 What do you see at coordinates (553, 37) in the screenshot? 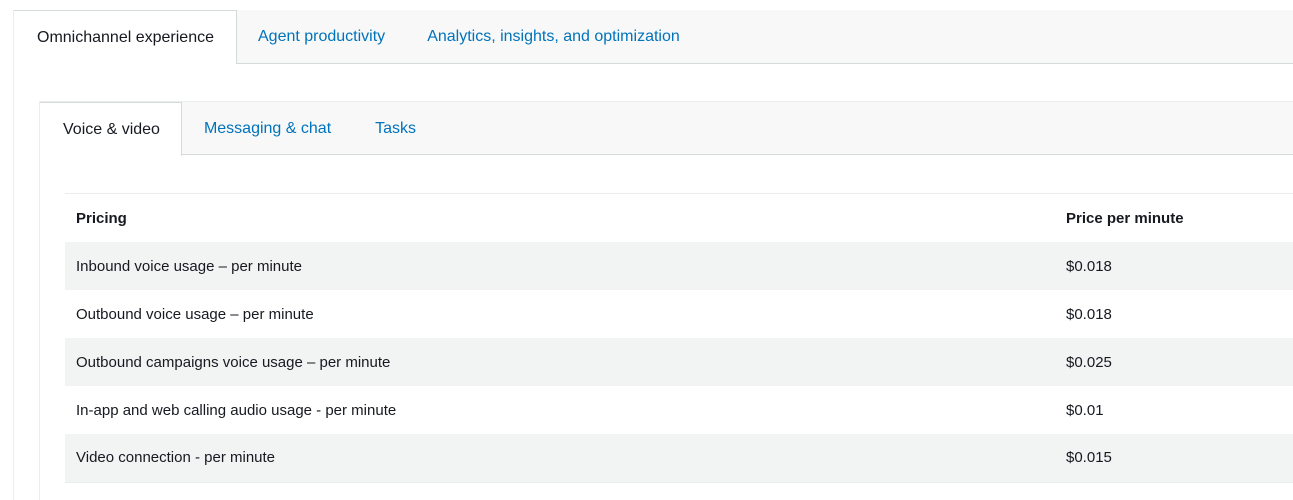
I see `tab-analytics-insights-optimization: Analytics, insights, and optimization` at bounding box center [553, 37].